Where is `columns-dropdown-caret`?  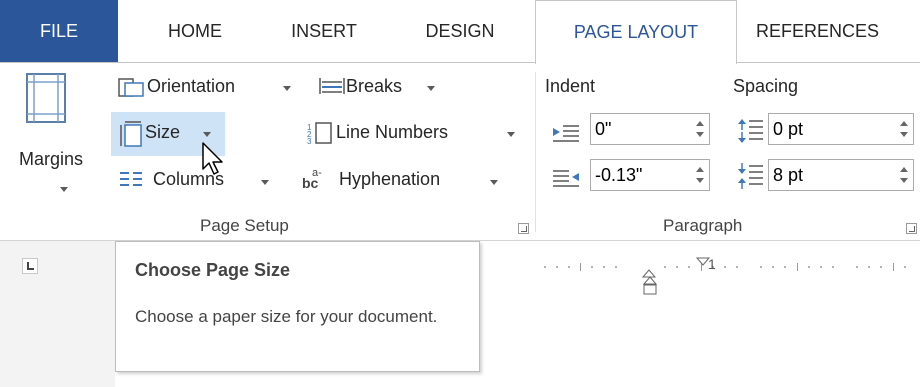 columns-dropdown-caret is located at coordinates (265, 182).